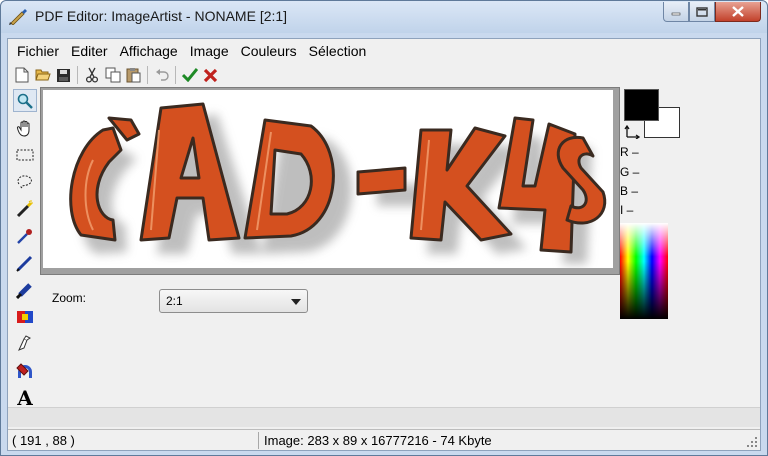 The height and width of the screenshot is (456, 768). I want to click on color-replace-icon, so click(25, 316).